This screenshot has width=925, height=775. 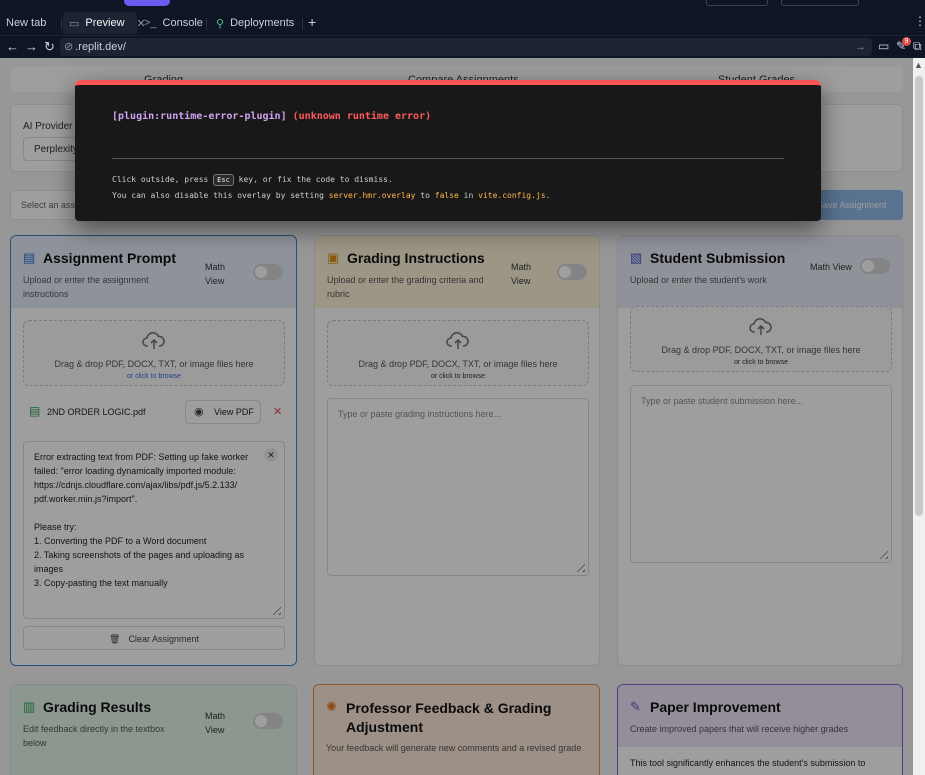 I want to click on tab-new: New tab, so click(x=30, y=23).